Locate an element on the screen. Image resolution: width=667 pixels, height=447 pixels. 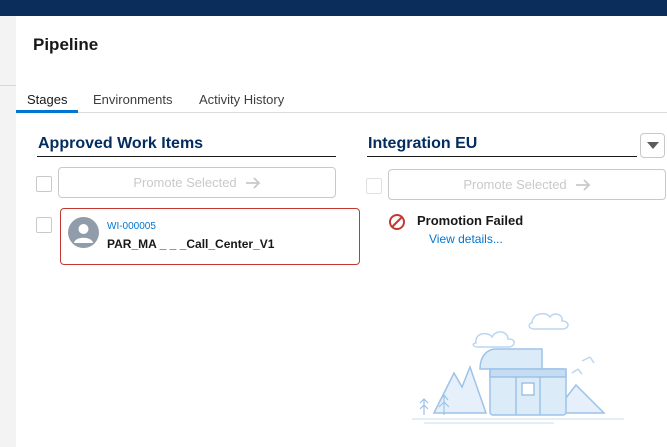
work-item-id: WI-000005 is located at coordinates (131, 226).